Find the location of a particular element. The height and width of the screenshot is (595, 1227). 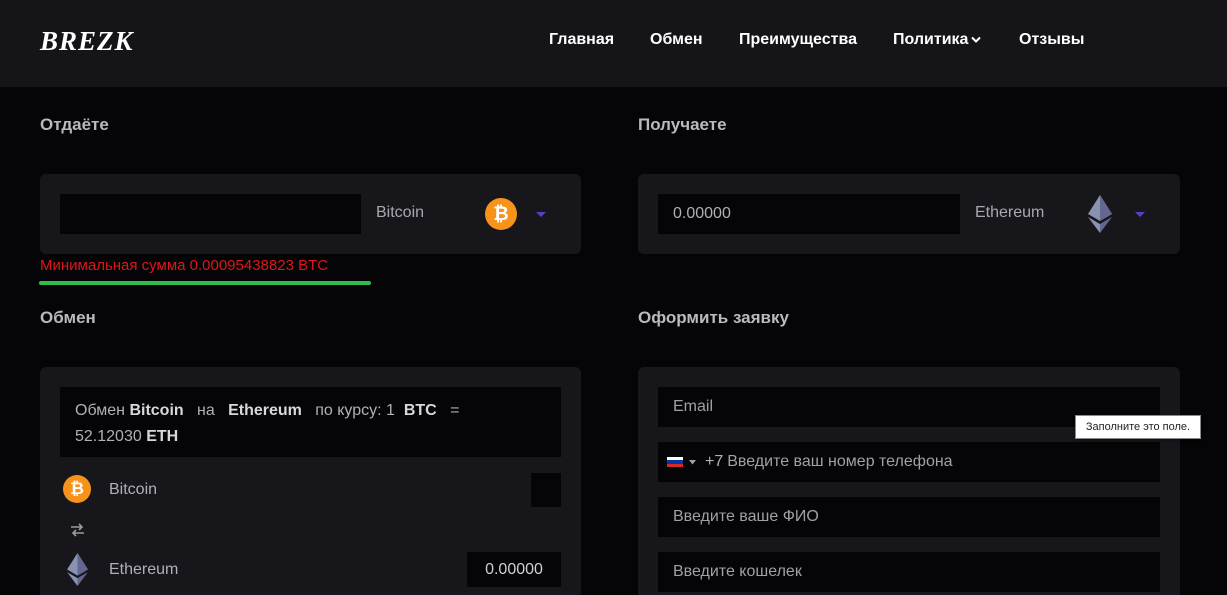

nav-home: Главная is located at coordinates (581, 40).